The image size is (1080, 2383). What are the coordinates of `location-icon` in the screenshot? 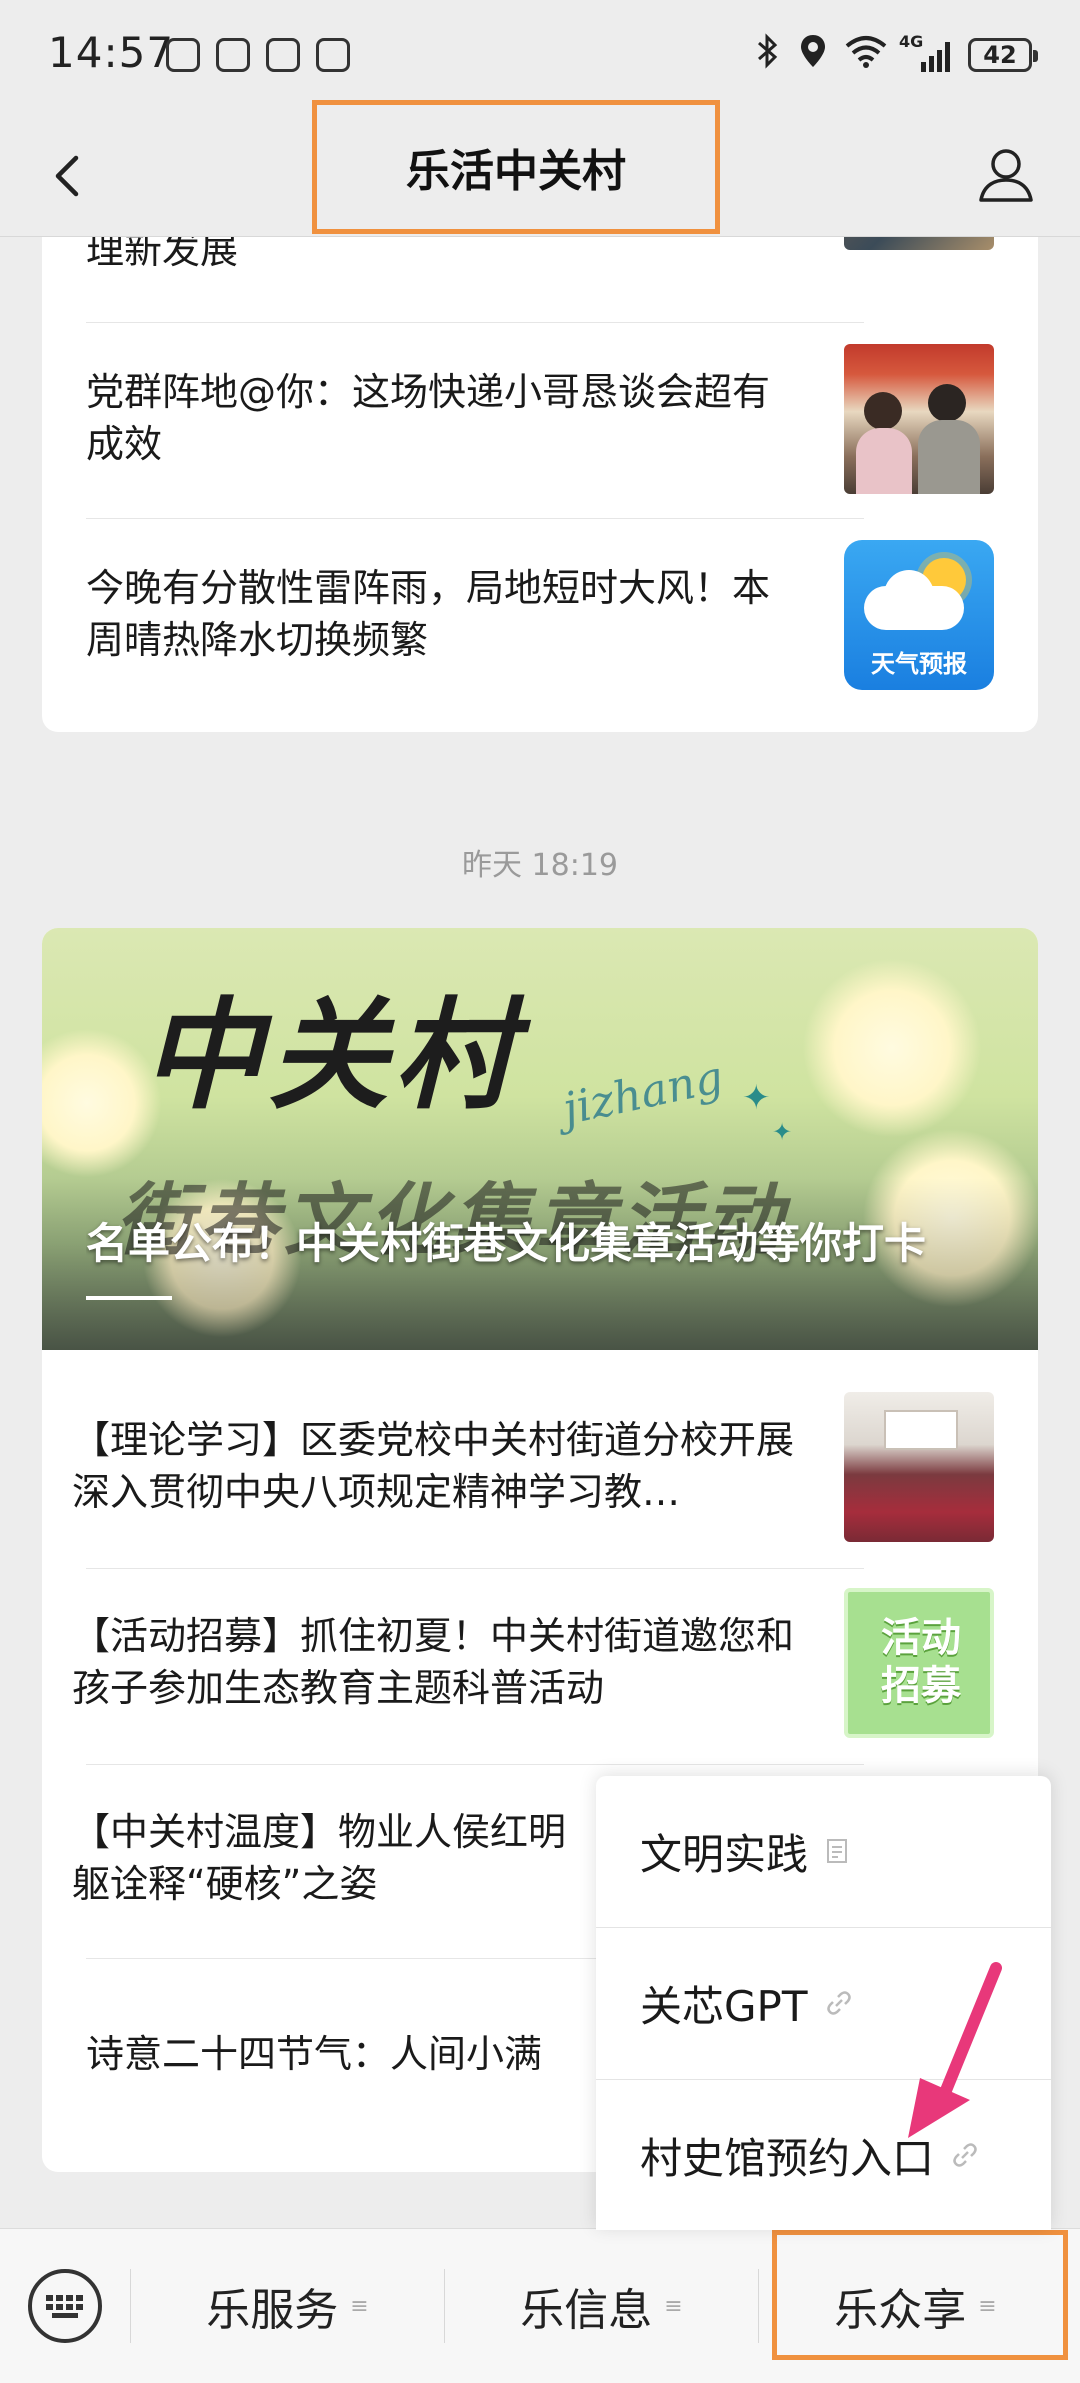 It's located at (813, 55).